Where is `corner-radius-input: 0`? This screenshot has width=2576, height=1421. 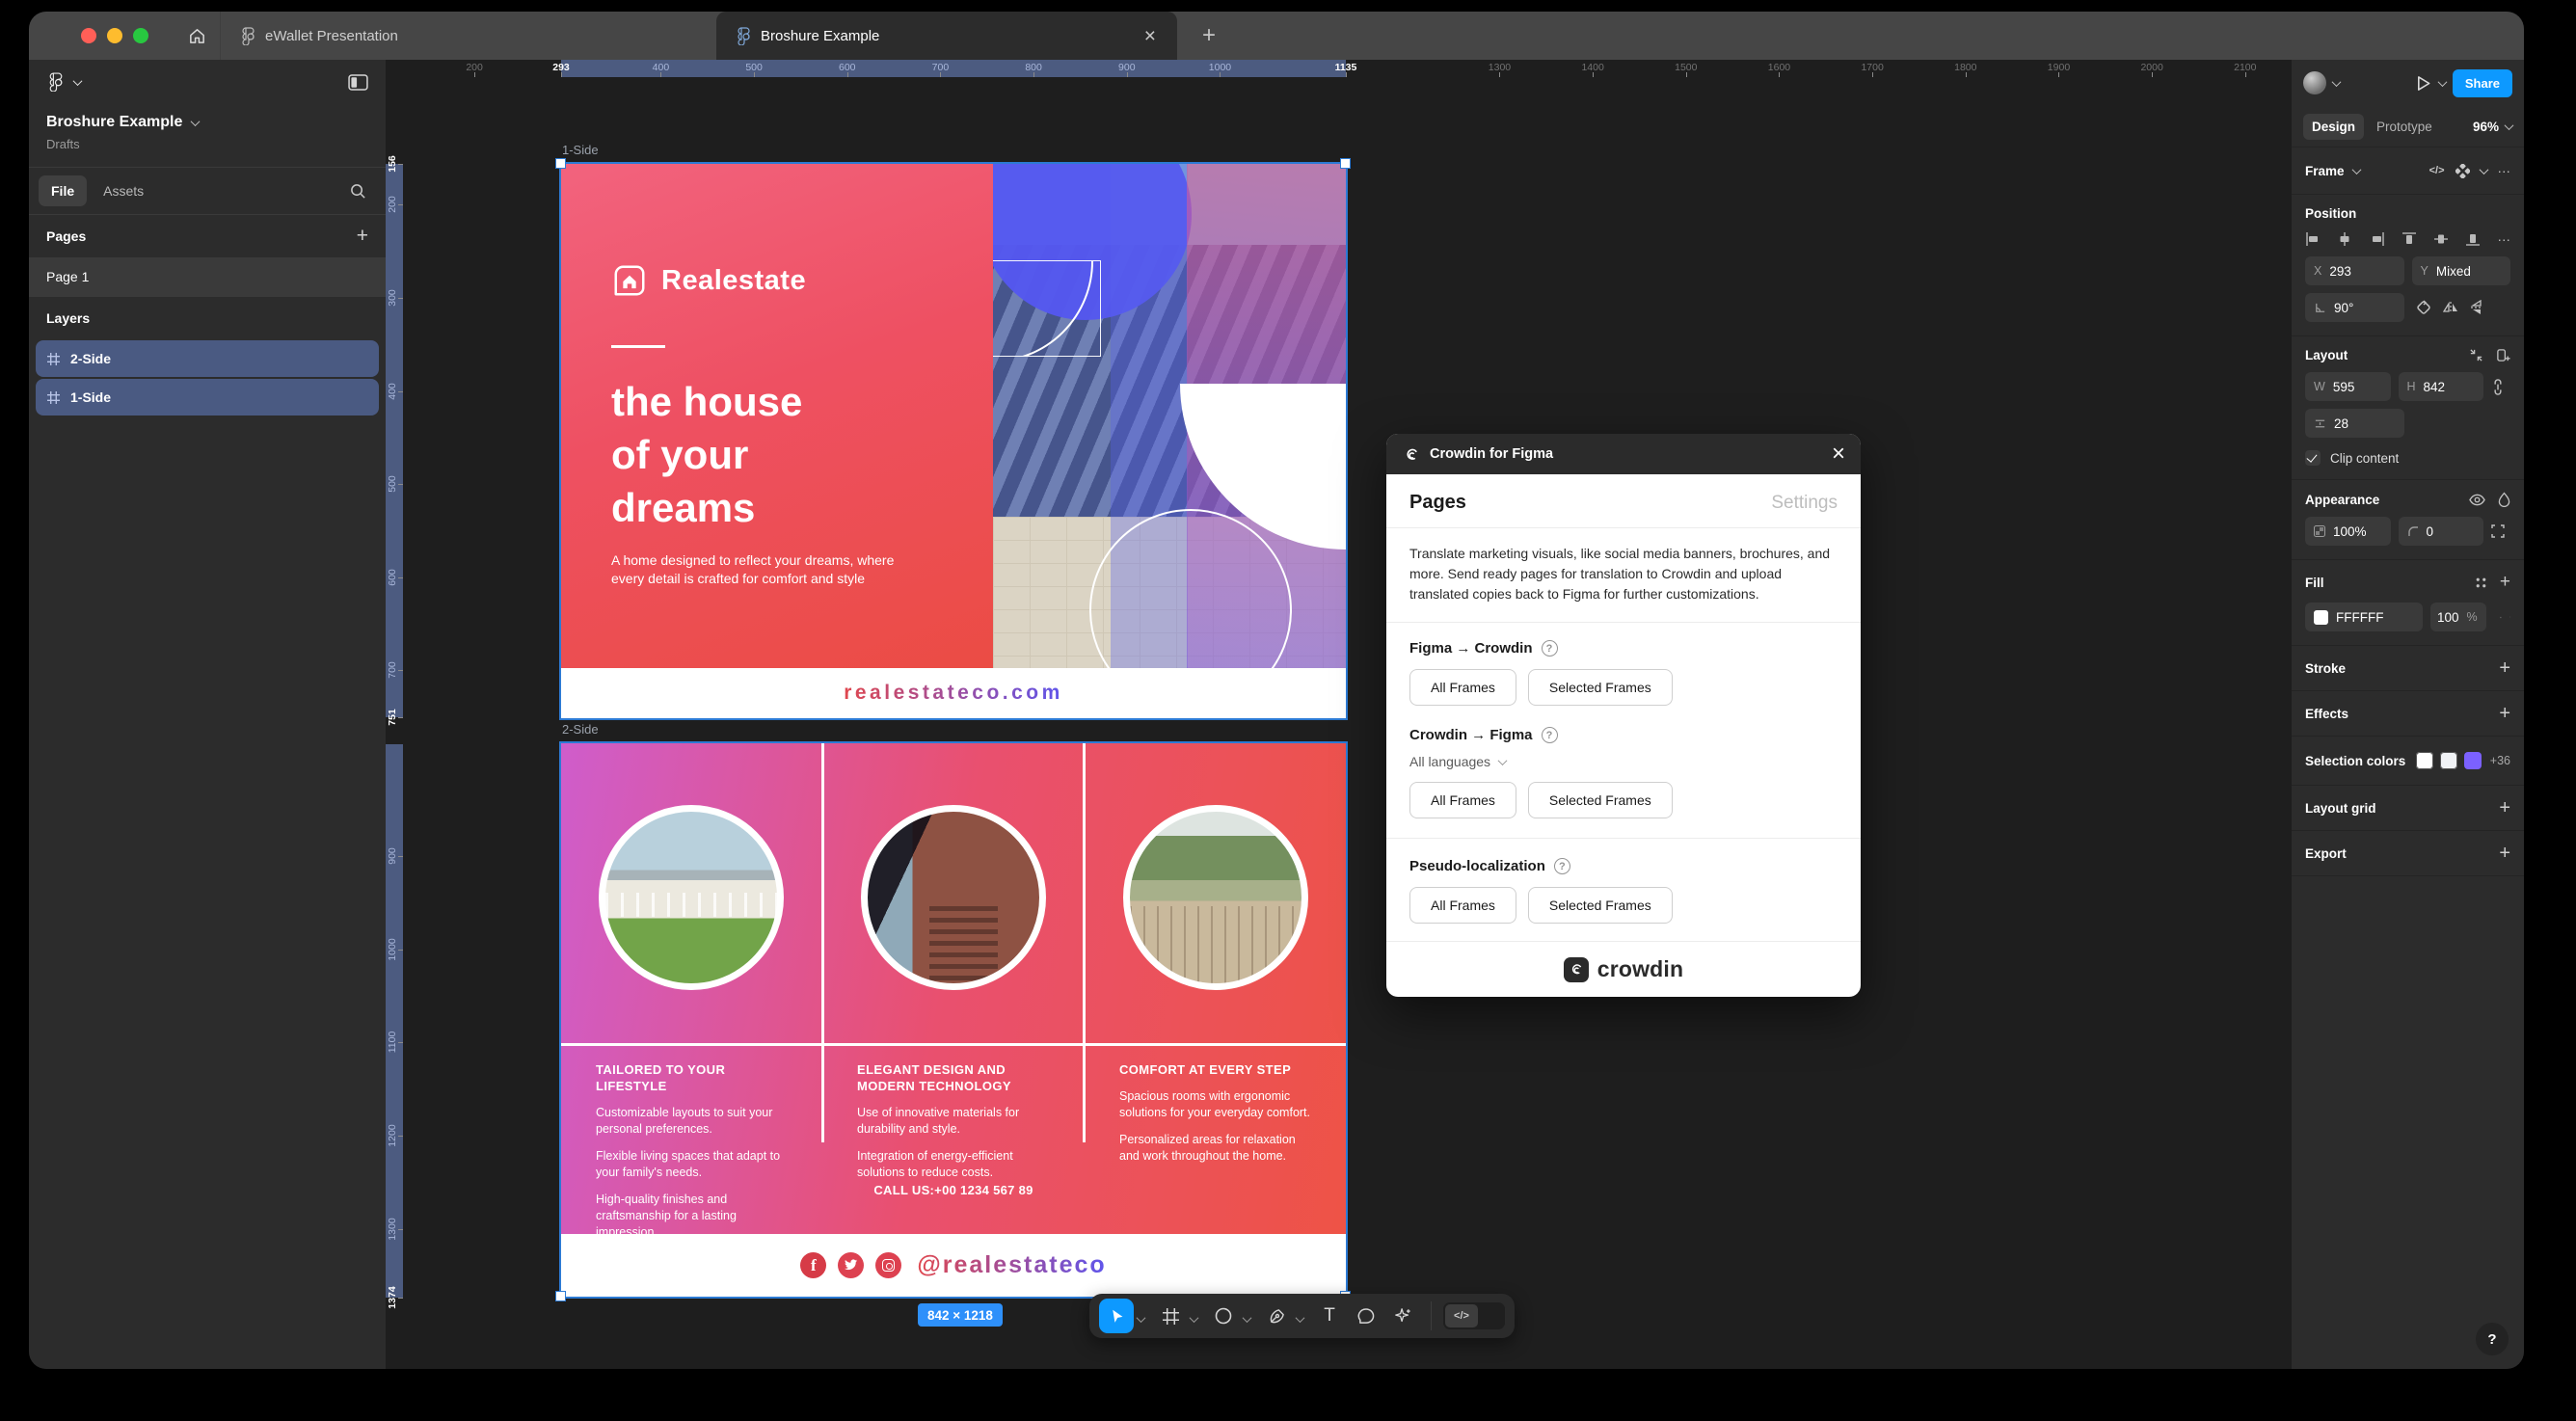 corner-radius-input: 0 is located at coordinates (2441, 531).